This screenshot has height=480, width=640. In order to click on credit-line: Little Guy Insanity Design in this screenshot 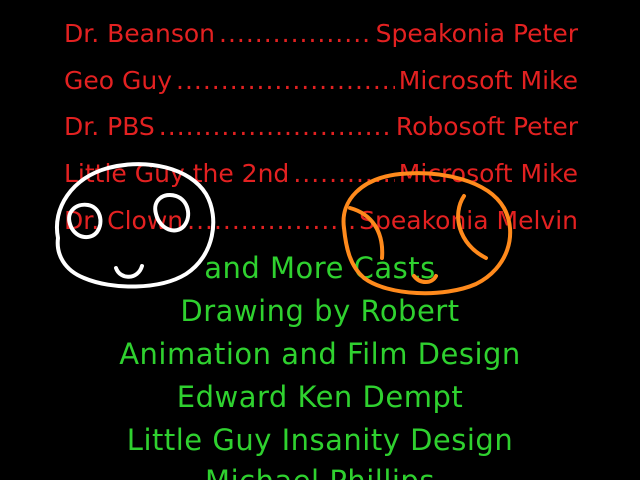, I will do `click(320, 440)`.